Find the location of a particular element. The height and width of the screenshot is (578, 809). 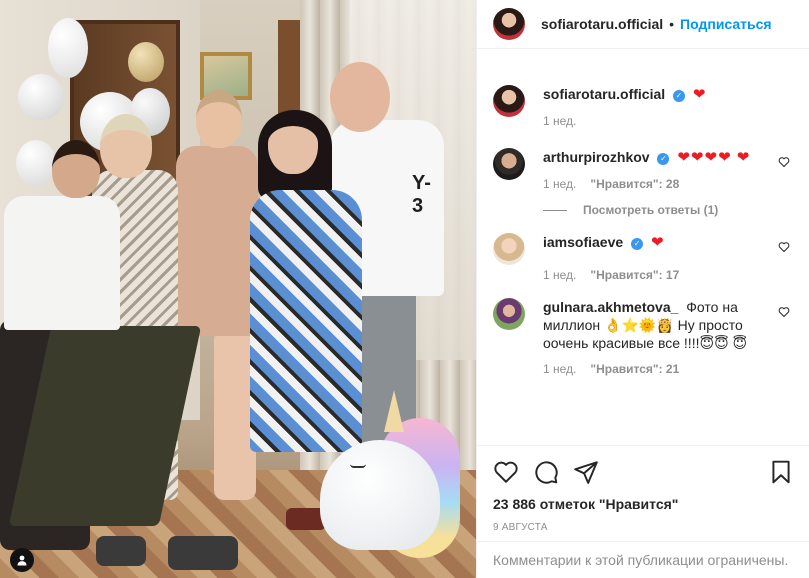

replies-divider is located at coordinates (555, 210).